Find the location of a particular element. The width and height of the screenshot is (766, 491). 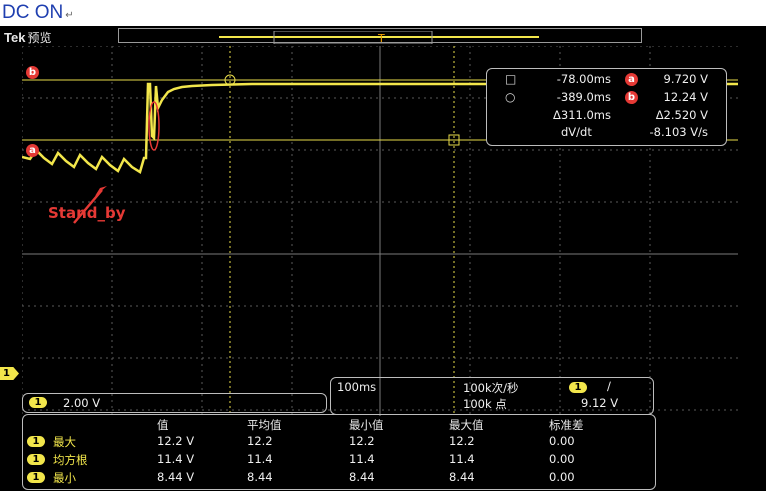

stat-value: 12.2 V is located at coordinates (176, 441).